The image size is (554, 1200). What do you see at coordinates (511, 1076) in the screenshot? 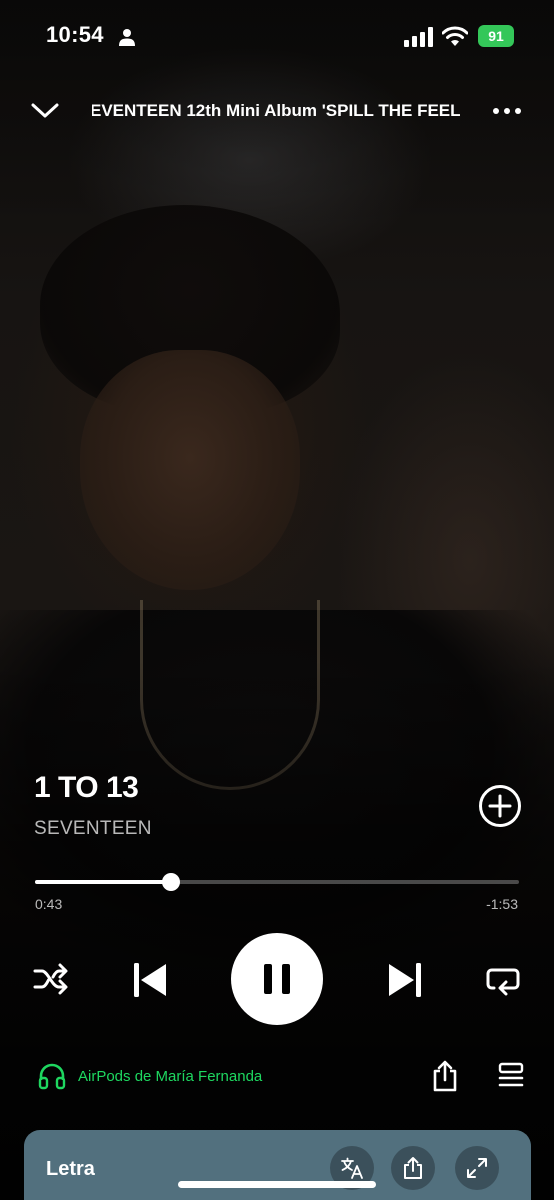
I see `queue-icon` at bounding box center [511, 1076].